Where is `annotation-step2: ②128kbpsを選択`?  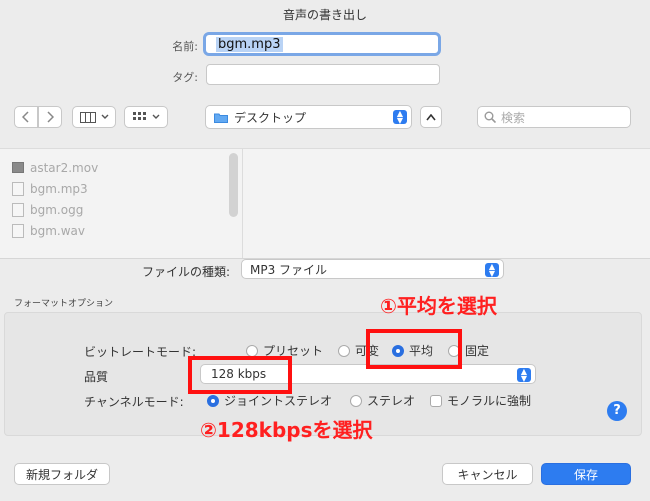 annotation-step2: ②128kbpsを選択 is located at coordinates (286, 430).